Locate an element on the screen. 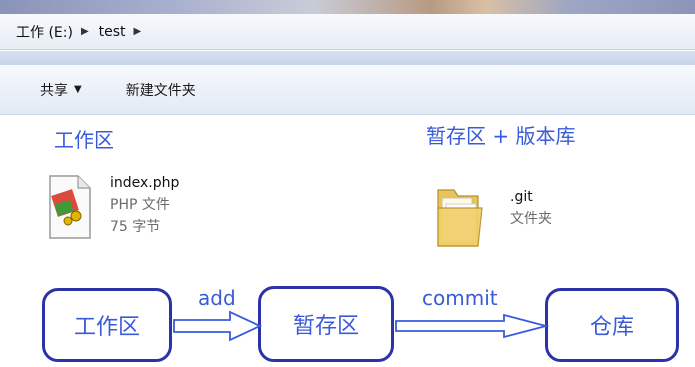 The height and width of the screenshot is (367, 695). new-folder-button: 新建文件夹 is located at coordinates (161, 90).